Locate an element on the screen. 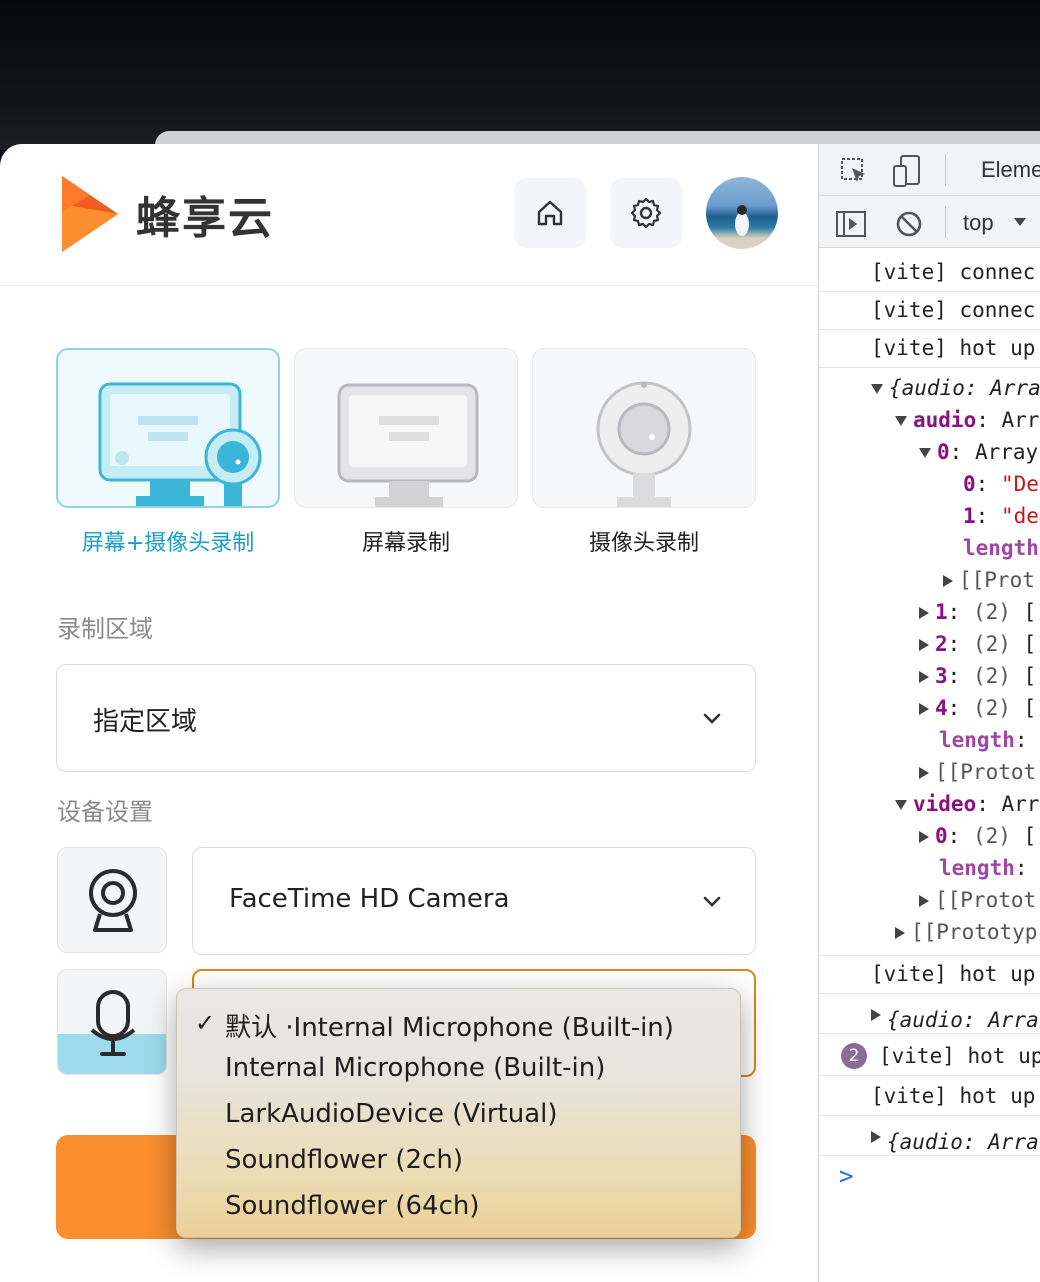 The width and height of the screenshot is (1040, 1282). device-section-title: 设备设置 is located at coordinates (105, 812).